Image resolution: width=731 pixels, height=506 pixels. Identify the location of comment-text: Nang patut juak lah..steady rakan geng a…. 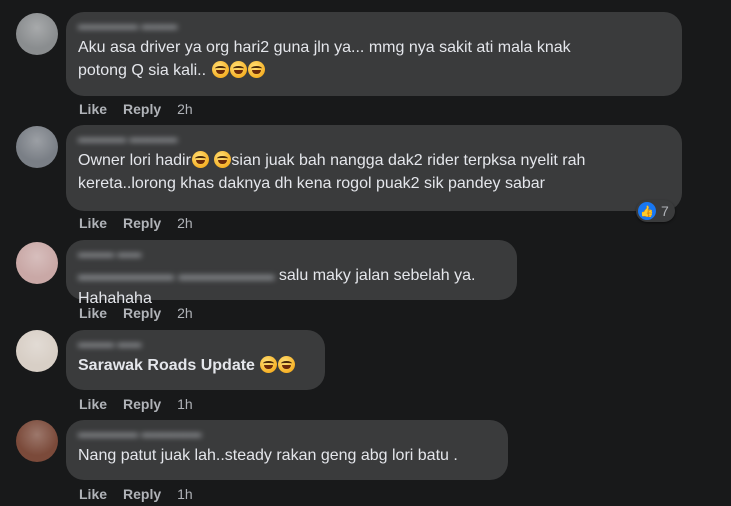
(268, 455).